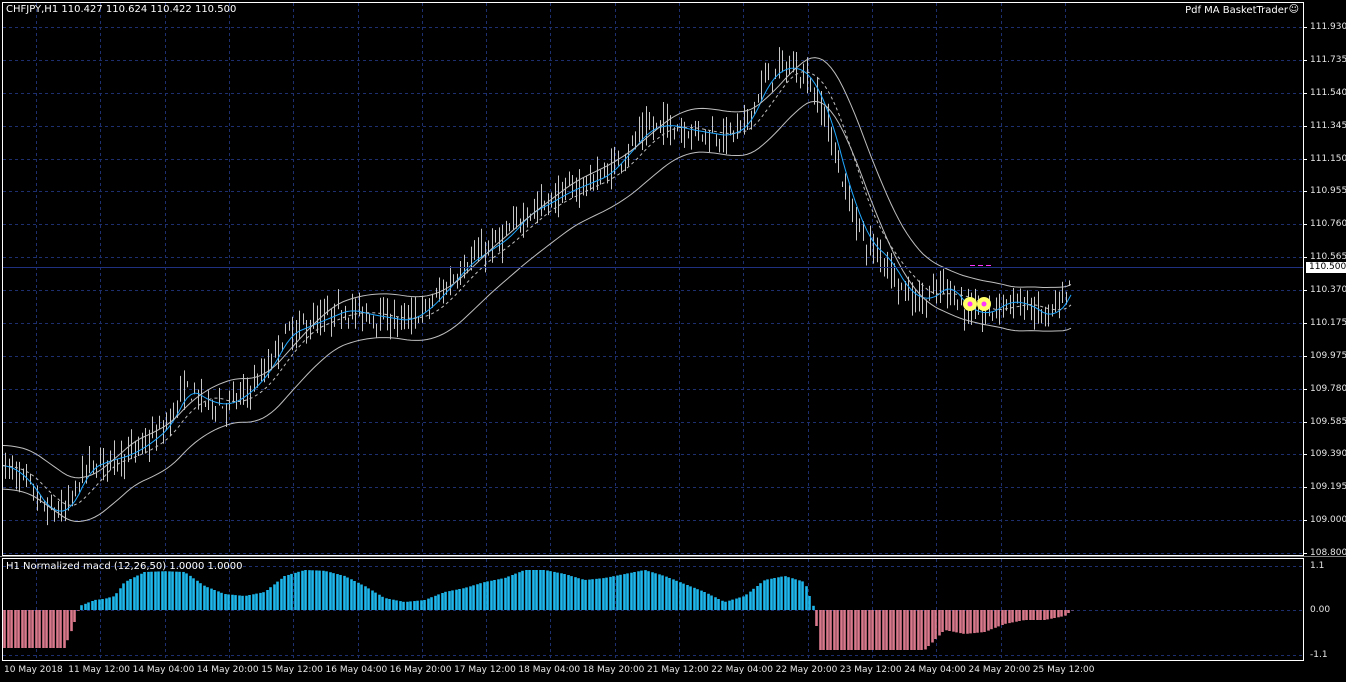  What do you see at coordinates (1328, 191) in the screenshot?
I see `price-tick-label: 110.955` at bounding box center [1328, 191].